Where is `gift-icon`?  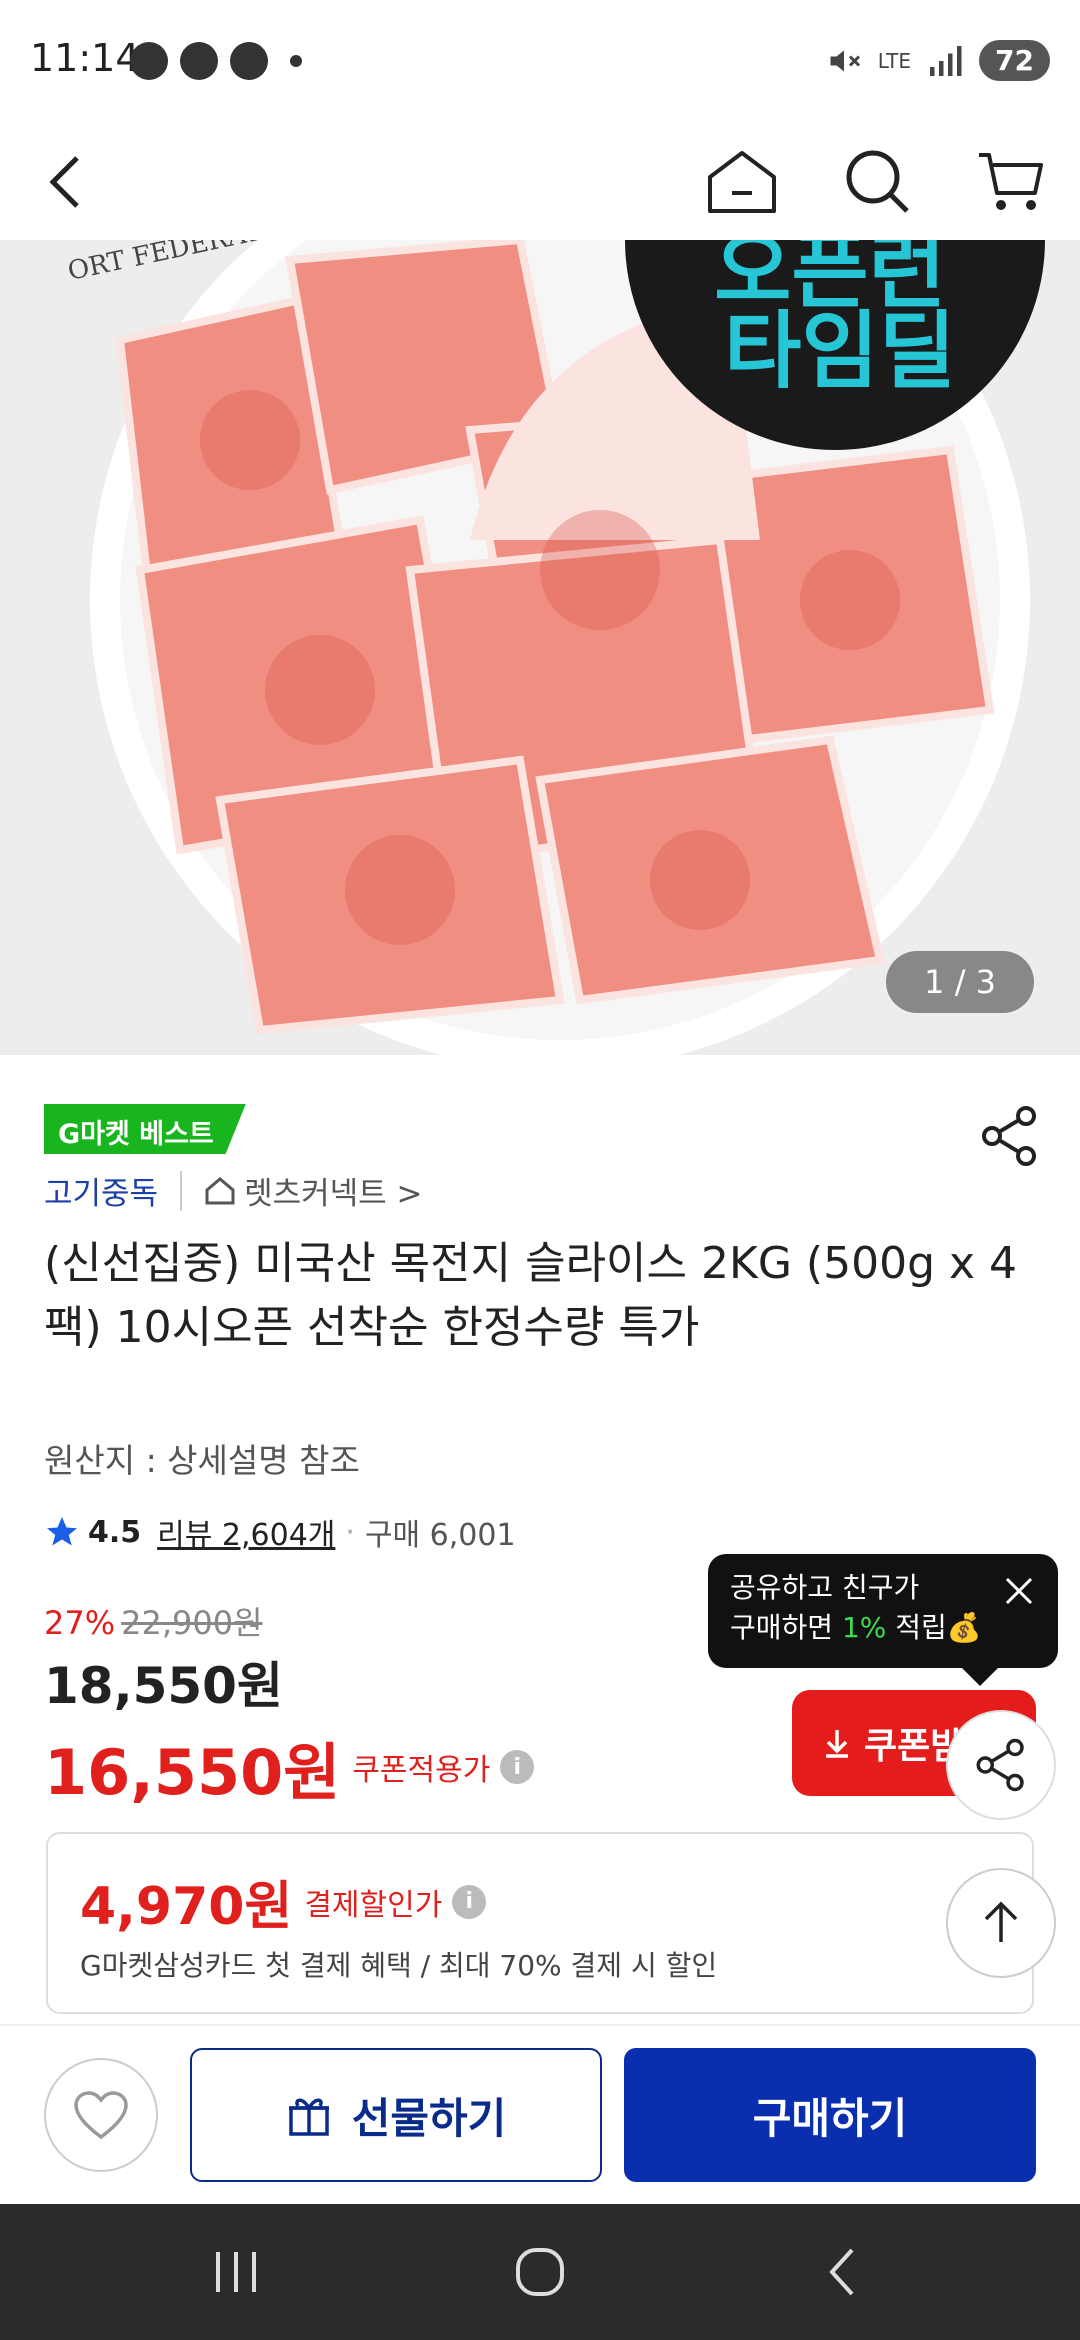
gift-icon is located at coordinates (308, 2117).